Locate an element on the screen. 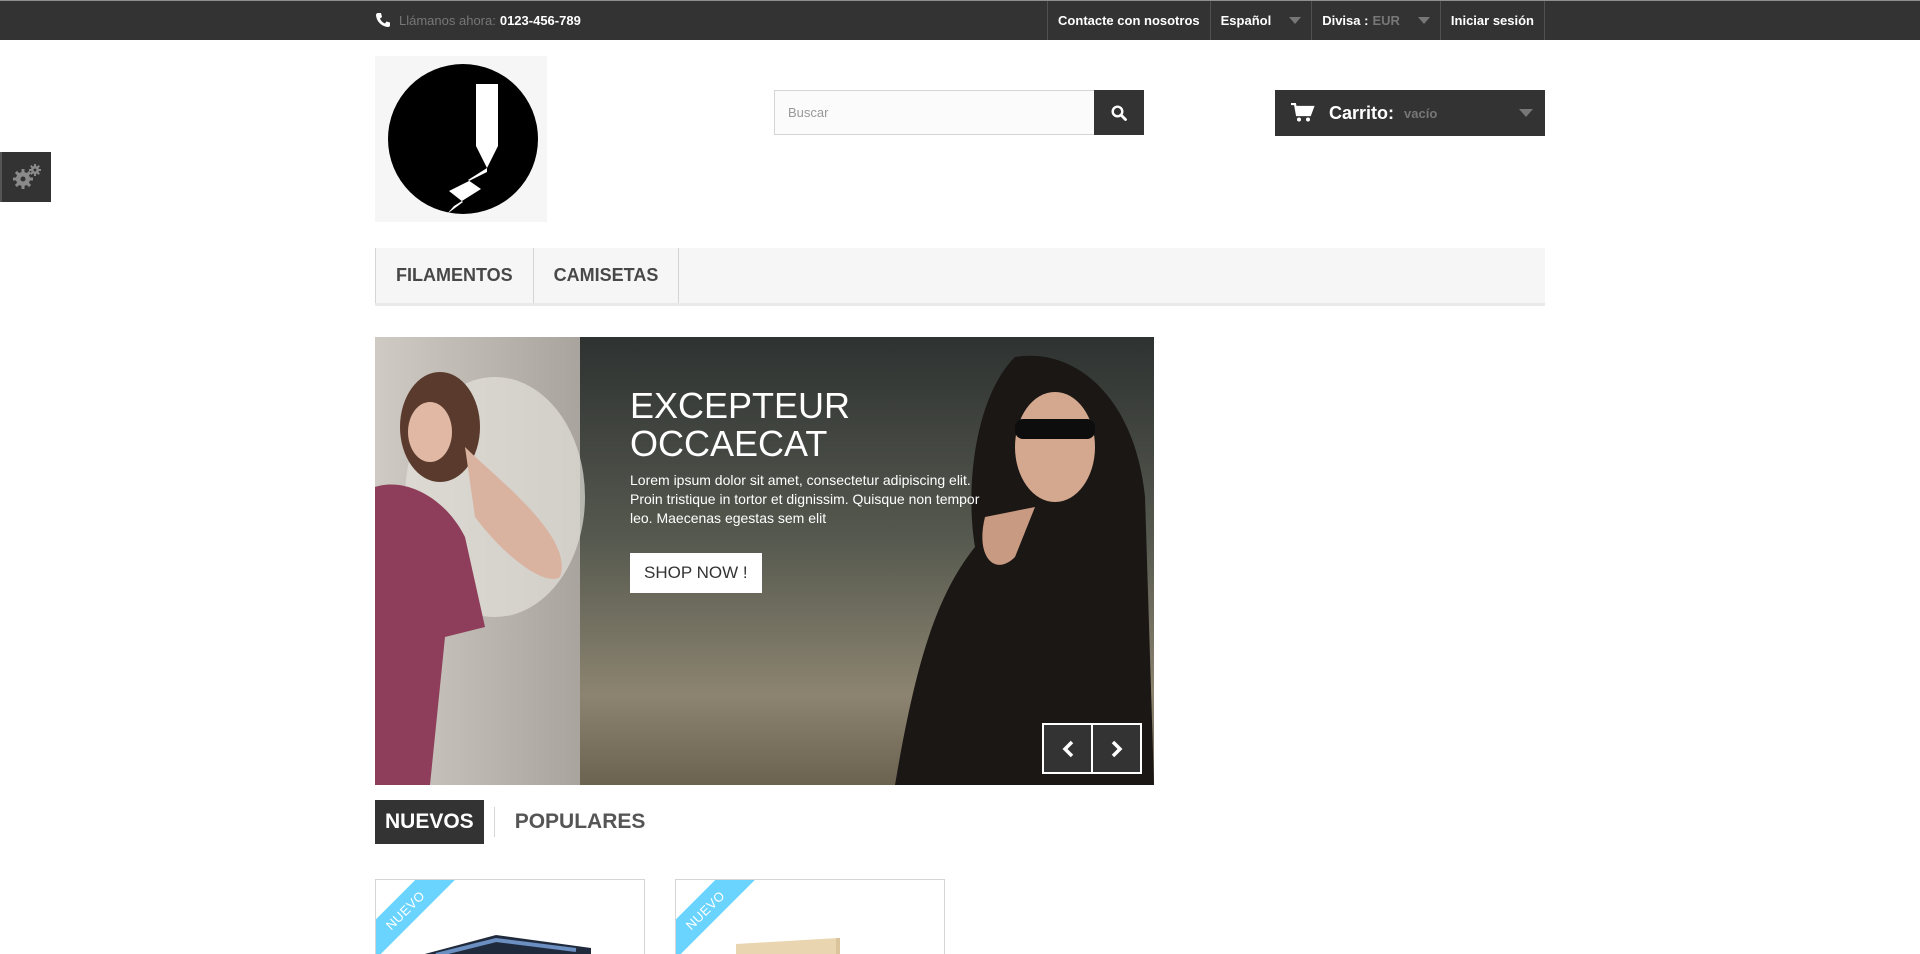 This screenshot has width=1920, height=954. shop-logo is located at coordinates (461, 139).